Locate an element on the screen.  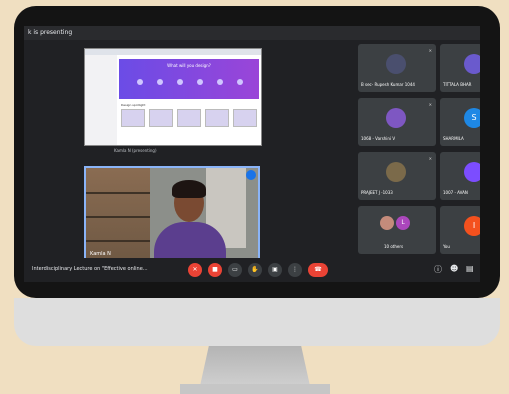
participant-name: TITTALA BHAR is located at coordinates (457, 84).